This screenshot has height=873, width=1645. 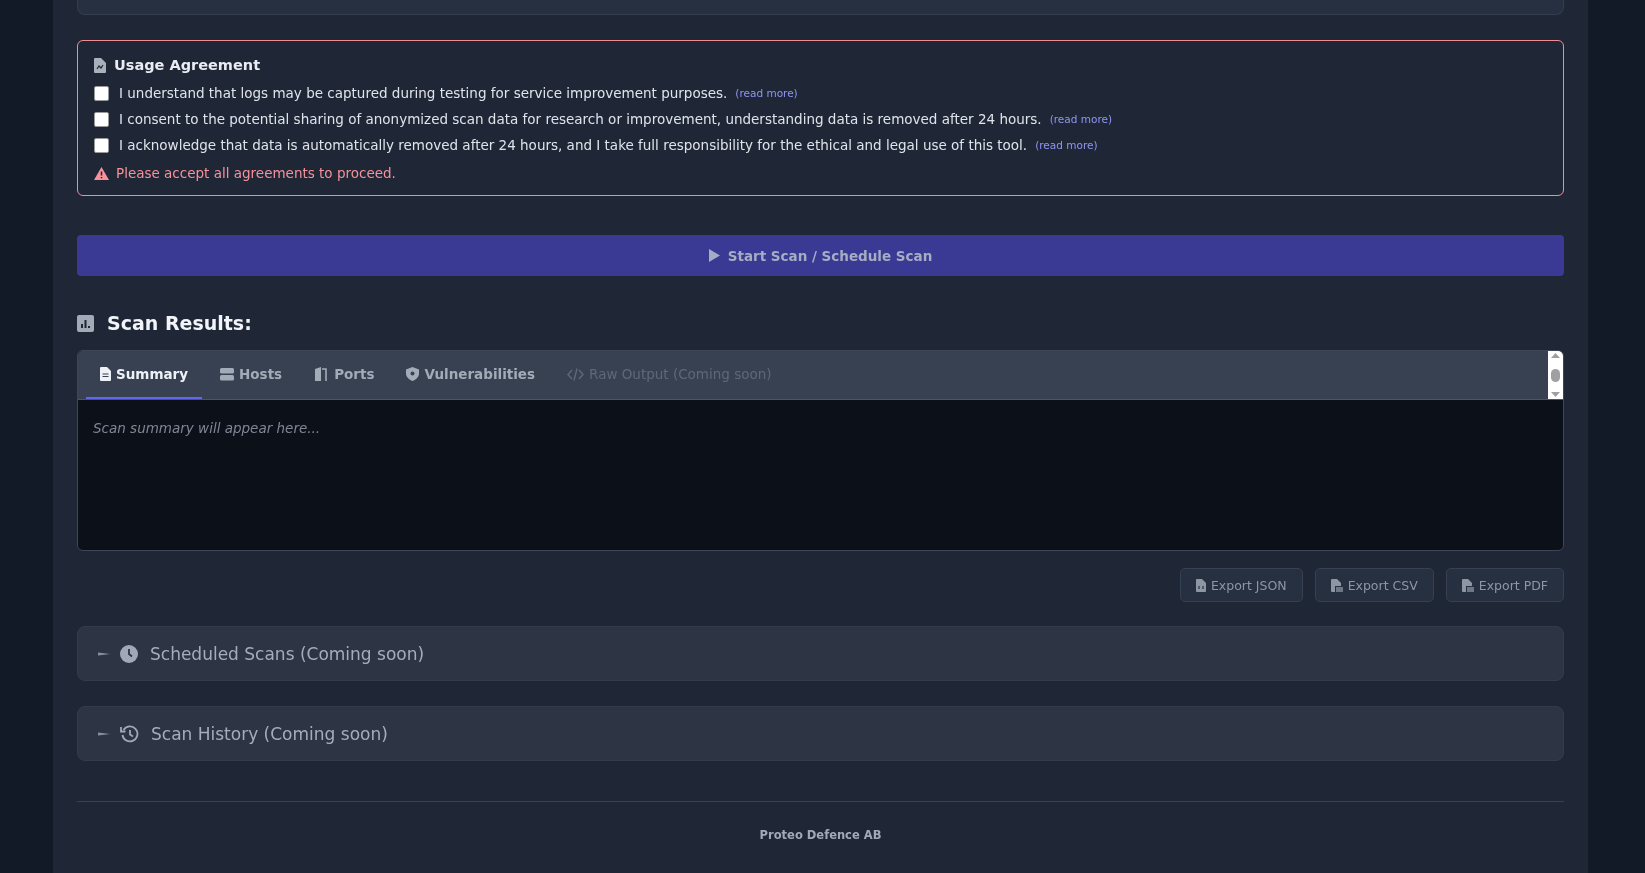 I want to click on export-button: Export CSV, so click(x=1374, y=585).